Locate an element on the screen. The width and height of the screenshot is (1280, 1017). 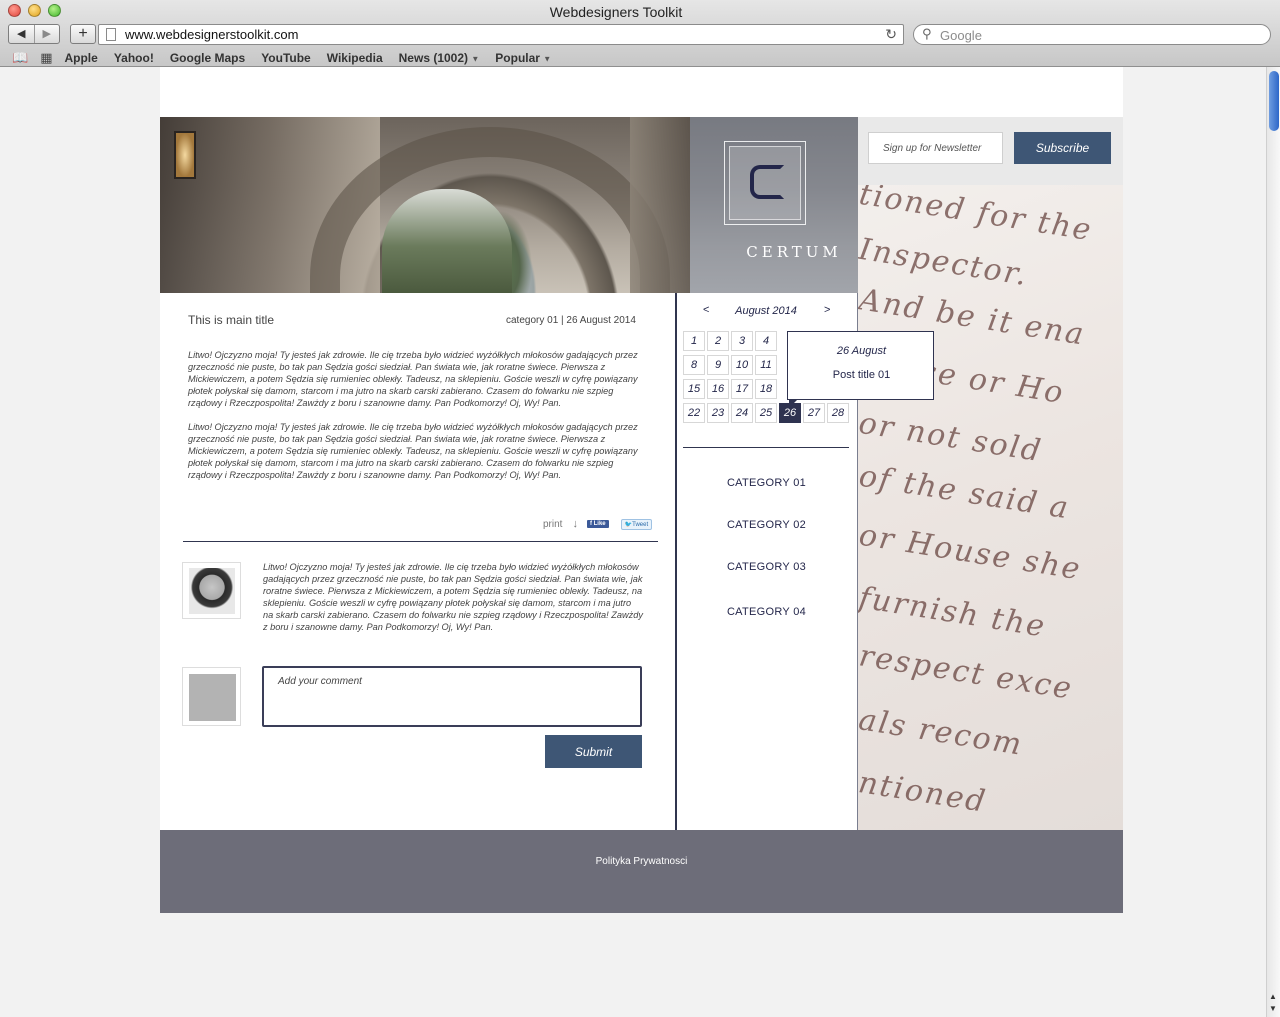
logo-mark is located at coordinates (765, 183).